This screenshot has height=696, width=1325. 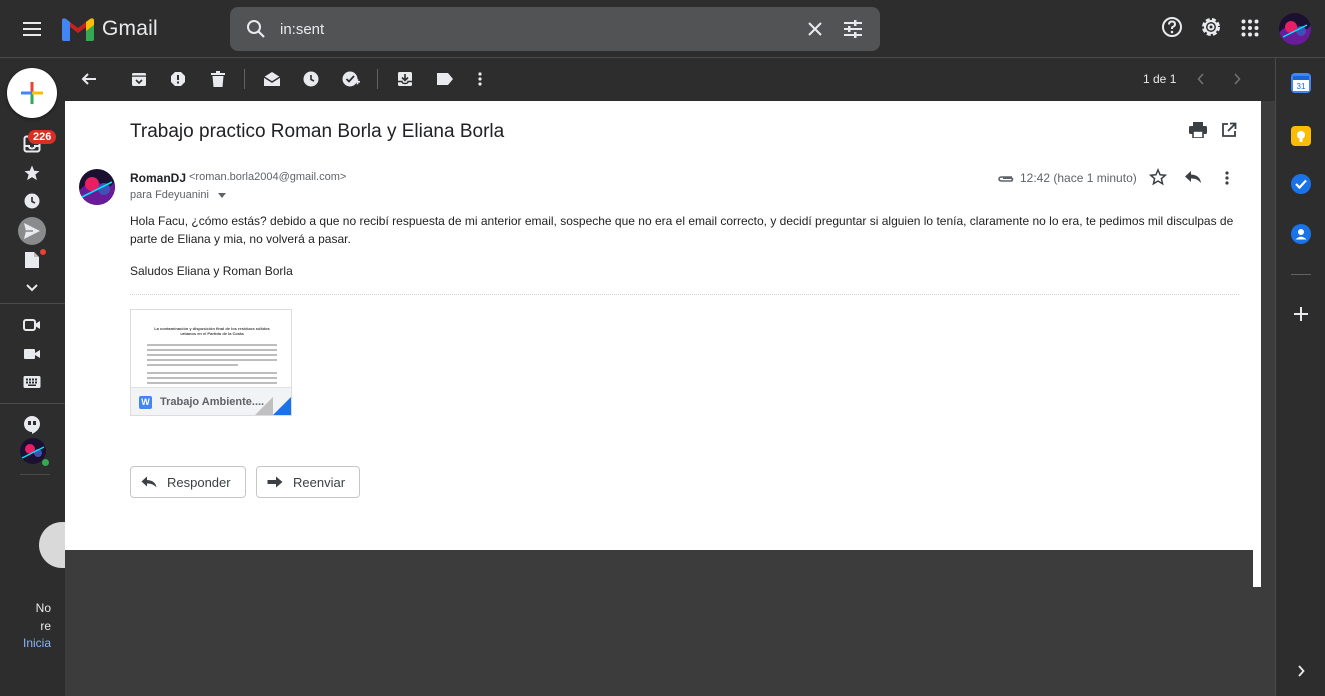 I want to click on plus-icon, so click(x=32, y=93).